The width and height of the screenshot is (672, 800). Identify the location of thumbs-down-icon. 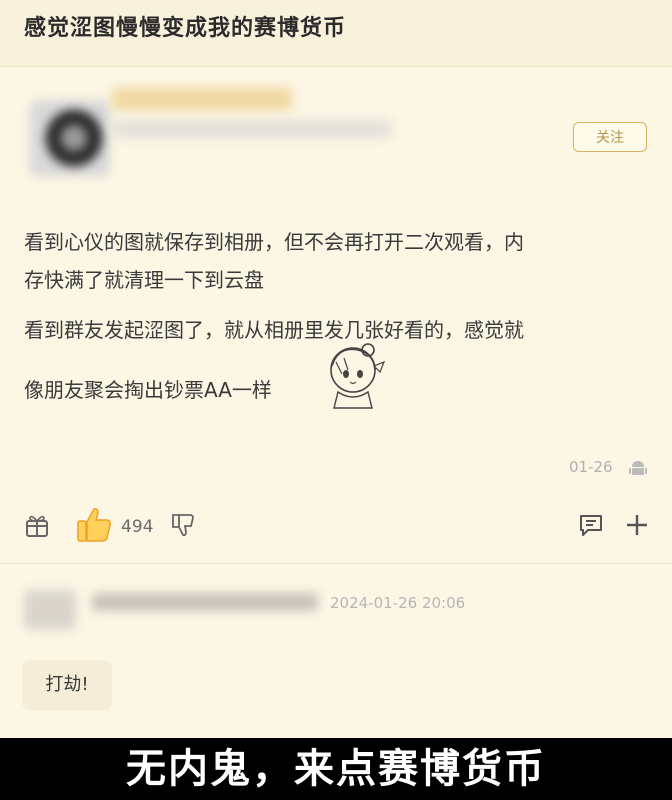
(183, 525).